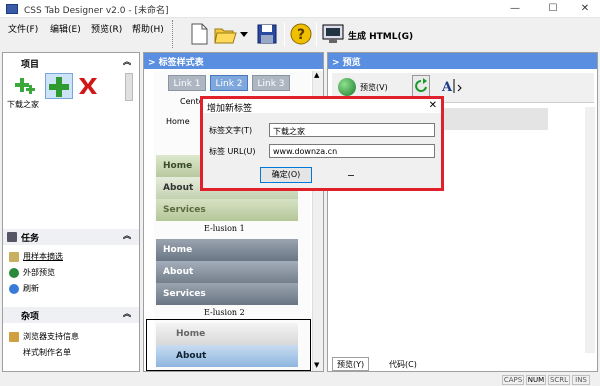  Describe the element at coordinates (12, 237) in the screenshot. I see `tasks-icon` at that location.